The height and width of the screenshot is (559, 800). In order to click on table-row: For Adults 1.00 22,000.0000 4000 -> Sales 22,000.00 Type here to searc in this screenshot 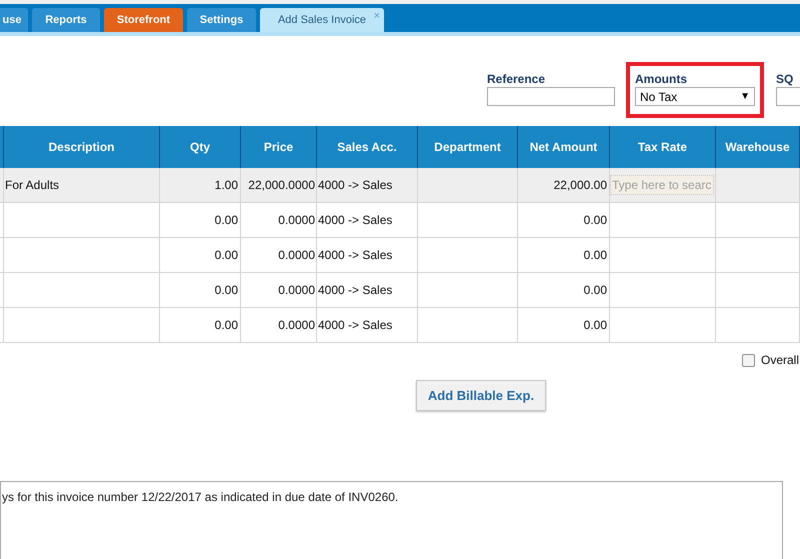, I will do `click(400, 185)`.